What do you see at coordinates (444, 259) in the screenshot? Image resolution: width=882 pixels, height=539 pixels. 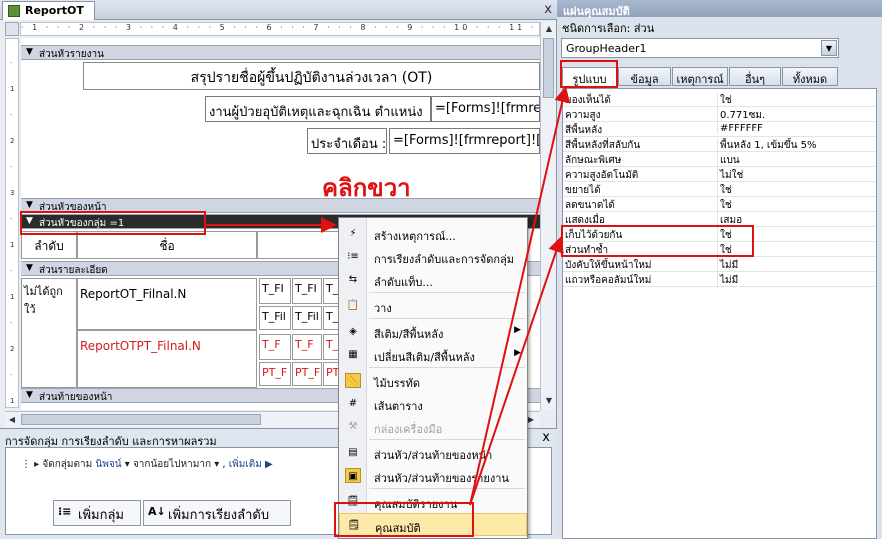 I see `menu-item-label: การเรียงลำดับและการจัดกลุ่ม` at bounding box center [444, 259].